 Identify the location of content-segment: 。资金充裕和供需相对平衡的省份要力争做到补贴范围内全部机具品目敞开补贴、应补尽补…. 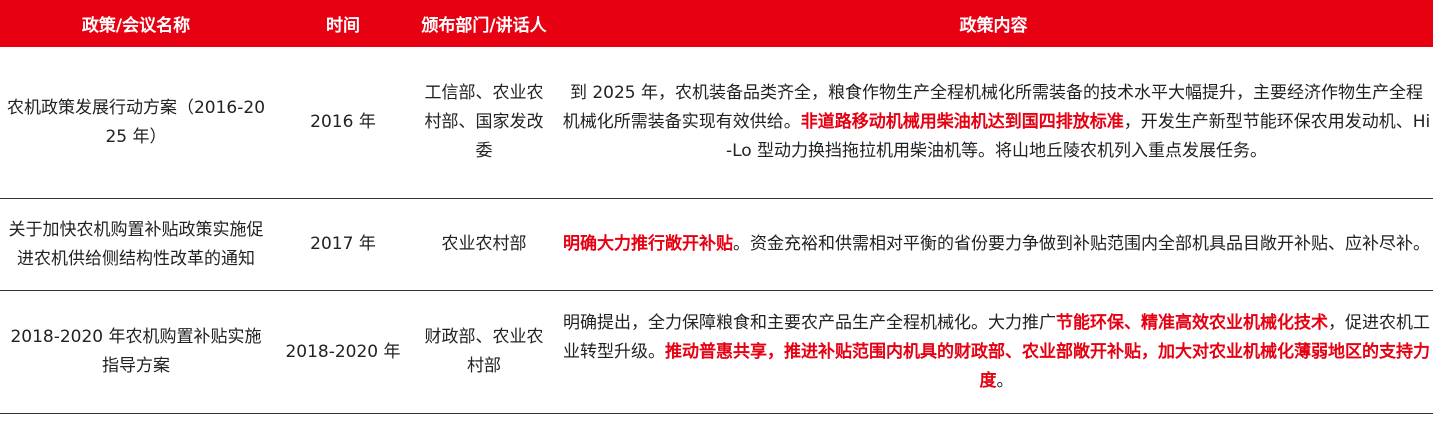
(1081, 244).